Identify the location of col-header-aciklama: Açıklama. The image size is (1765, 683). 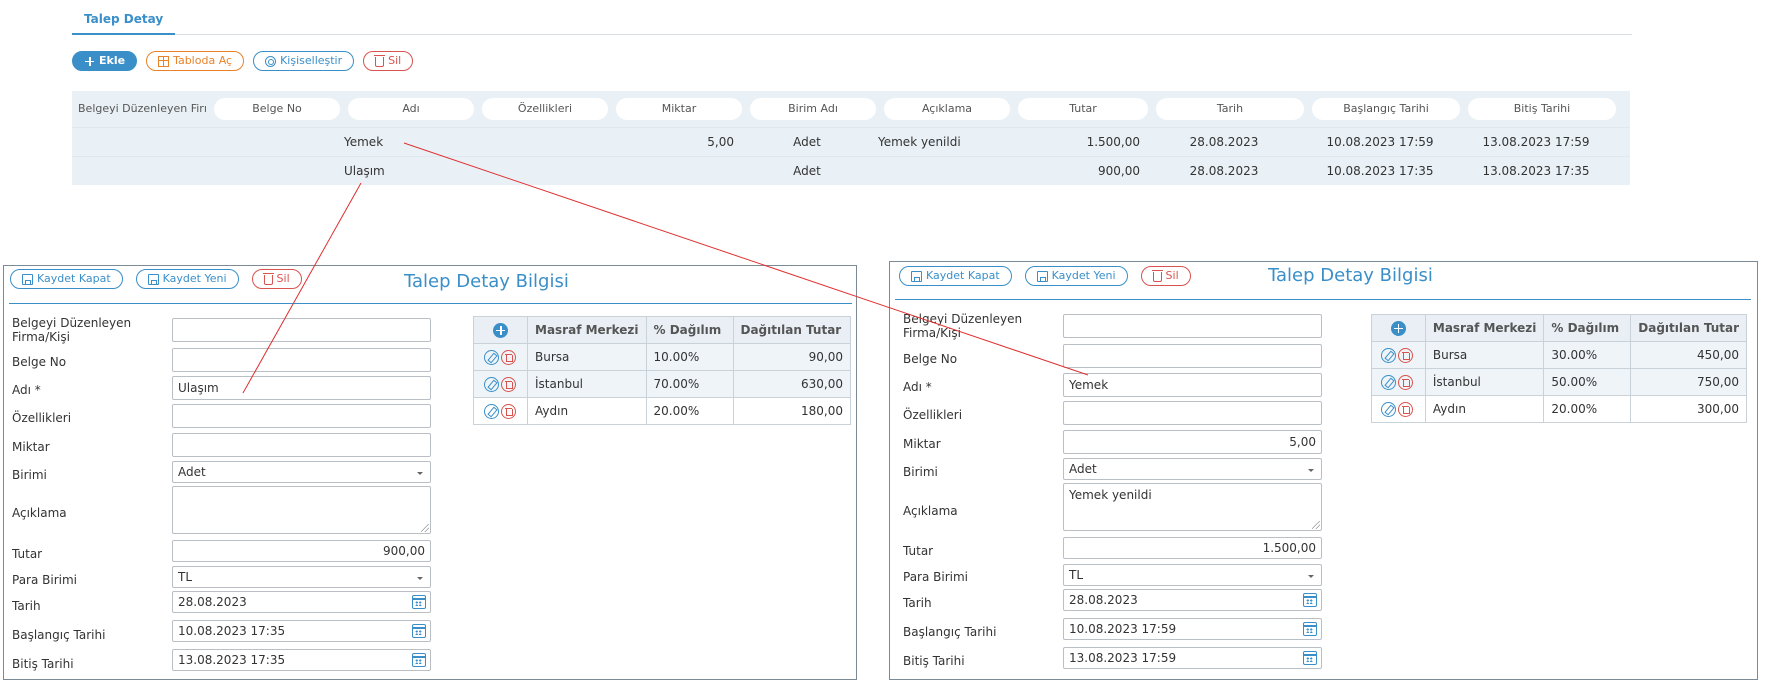
(947, 109).